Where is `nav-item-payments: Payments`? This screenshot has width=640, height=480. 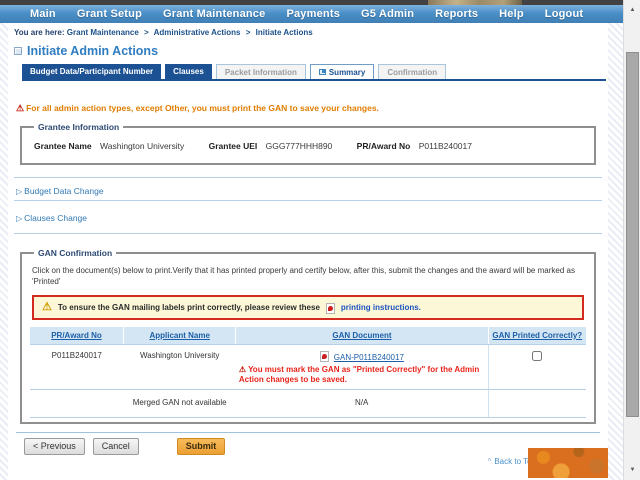 nav-item-payments: Payments is located at coordinates (313, 14).